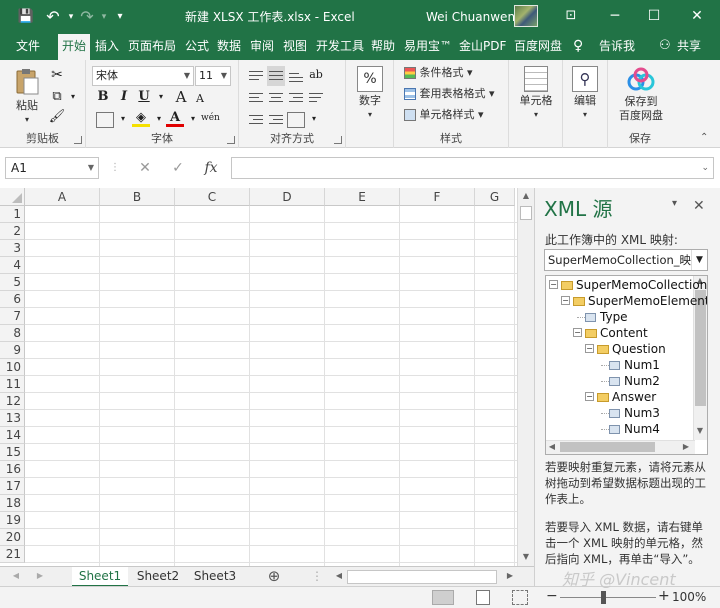  I want to click on wrap-text-icon, so click(316, 98).